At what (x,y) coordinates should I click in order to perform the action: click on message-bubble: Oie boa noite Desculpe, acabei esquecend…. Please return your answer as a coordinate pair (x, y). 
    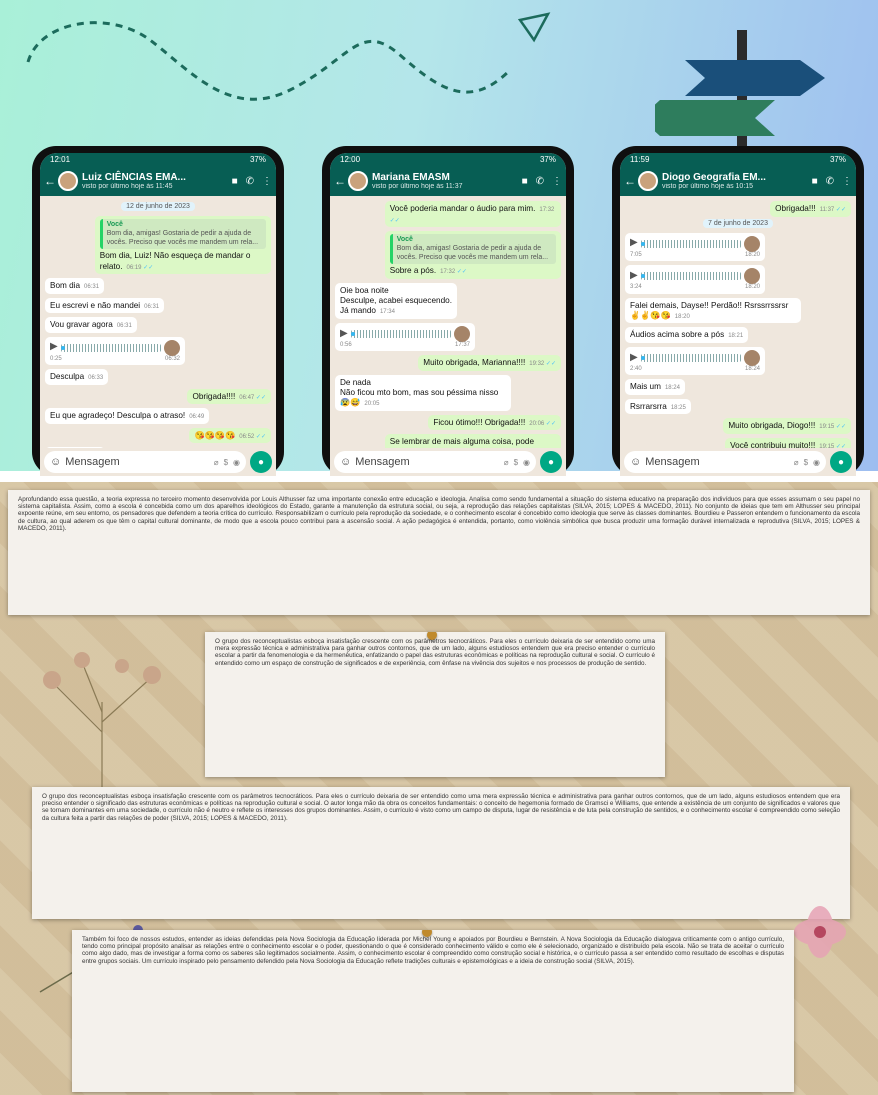
    Looking at the image, I should click on (396, 300).